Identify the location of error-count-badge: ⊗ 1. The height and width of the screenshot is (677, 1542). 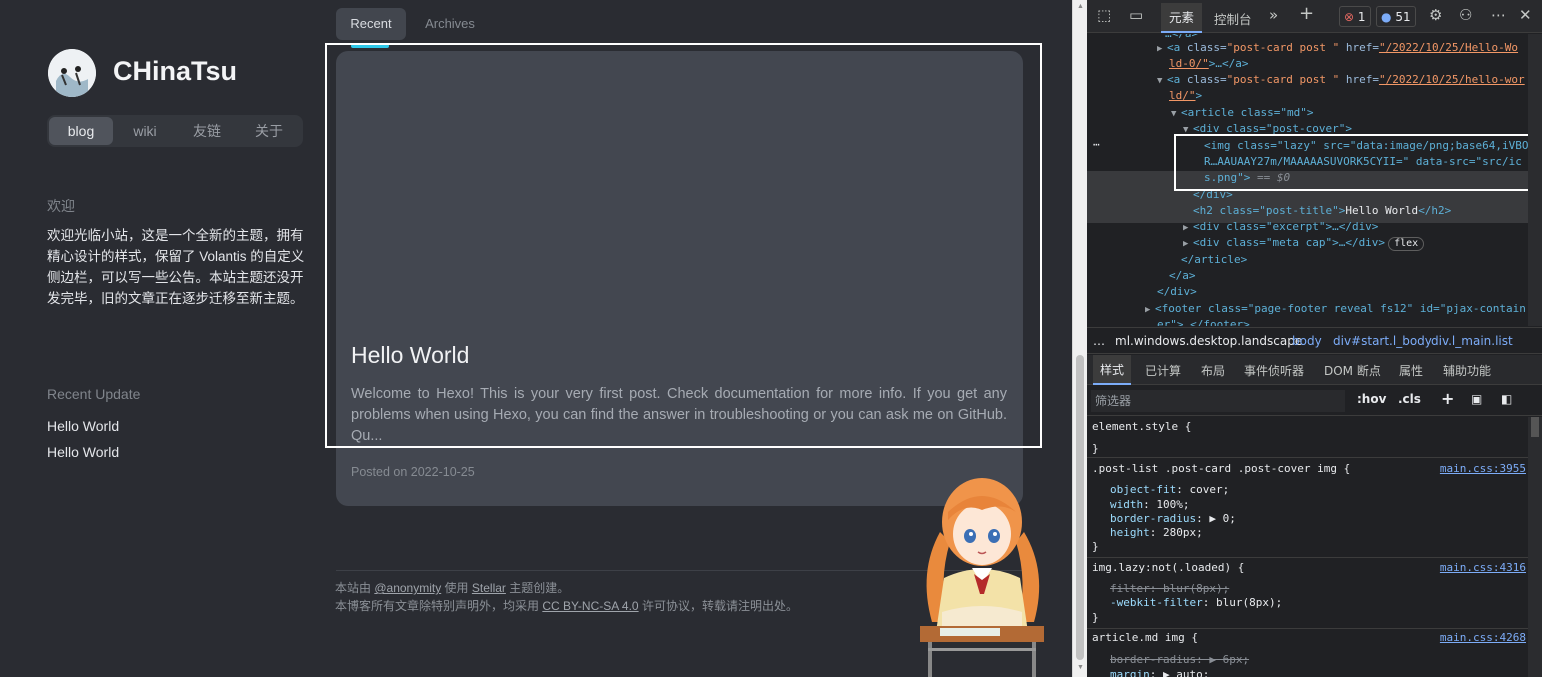
(1355, 16).